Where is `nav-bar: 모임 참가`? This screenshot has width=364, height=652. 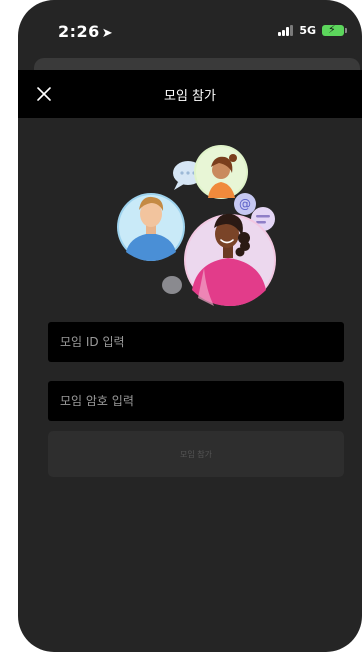
nav-bar: 모임 참가 is located at coordinates (190, 94).